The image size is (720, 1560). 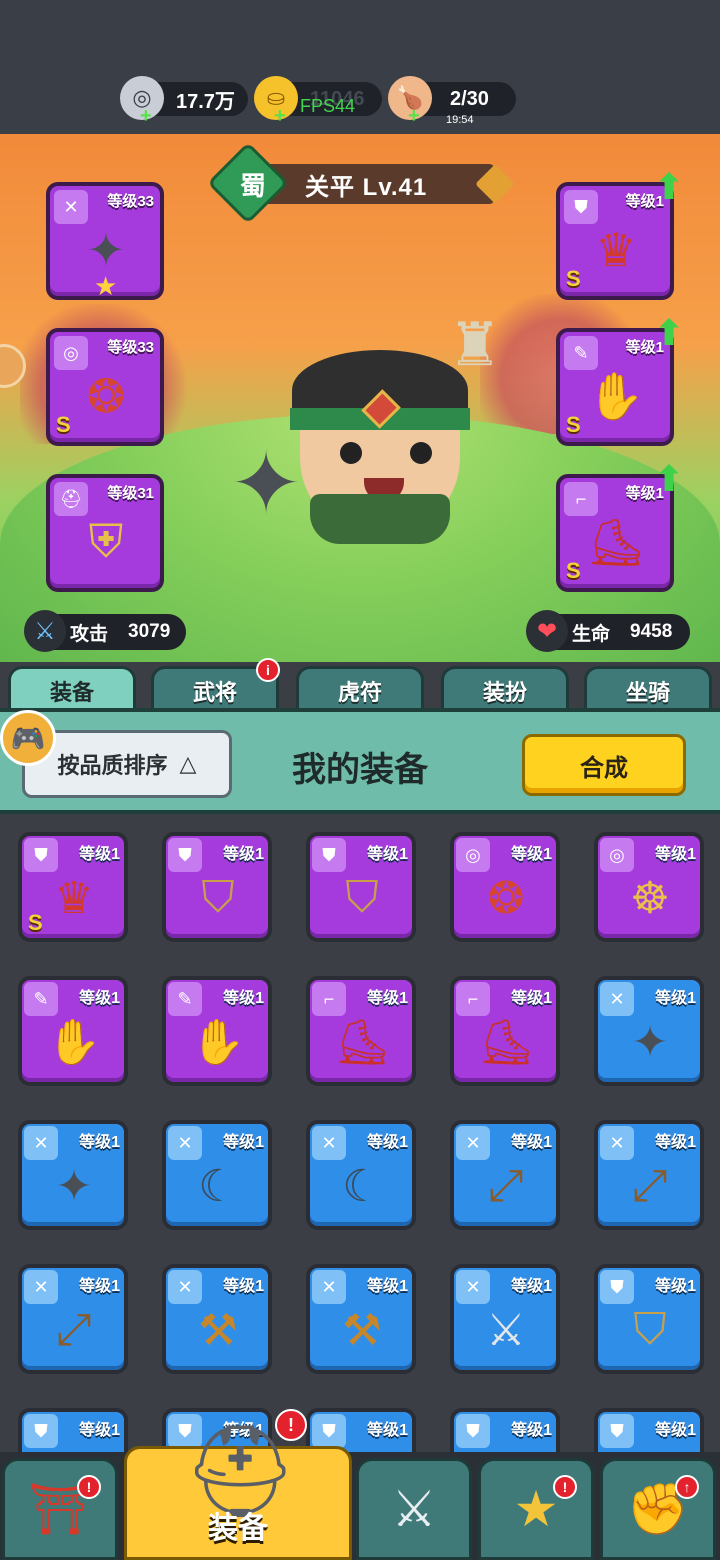 I want to click on hero-stars-icon: ★, so click(x=536, y=1509).